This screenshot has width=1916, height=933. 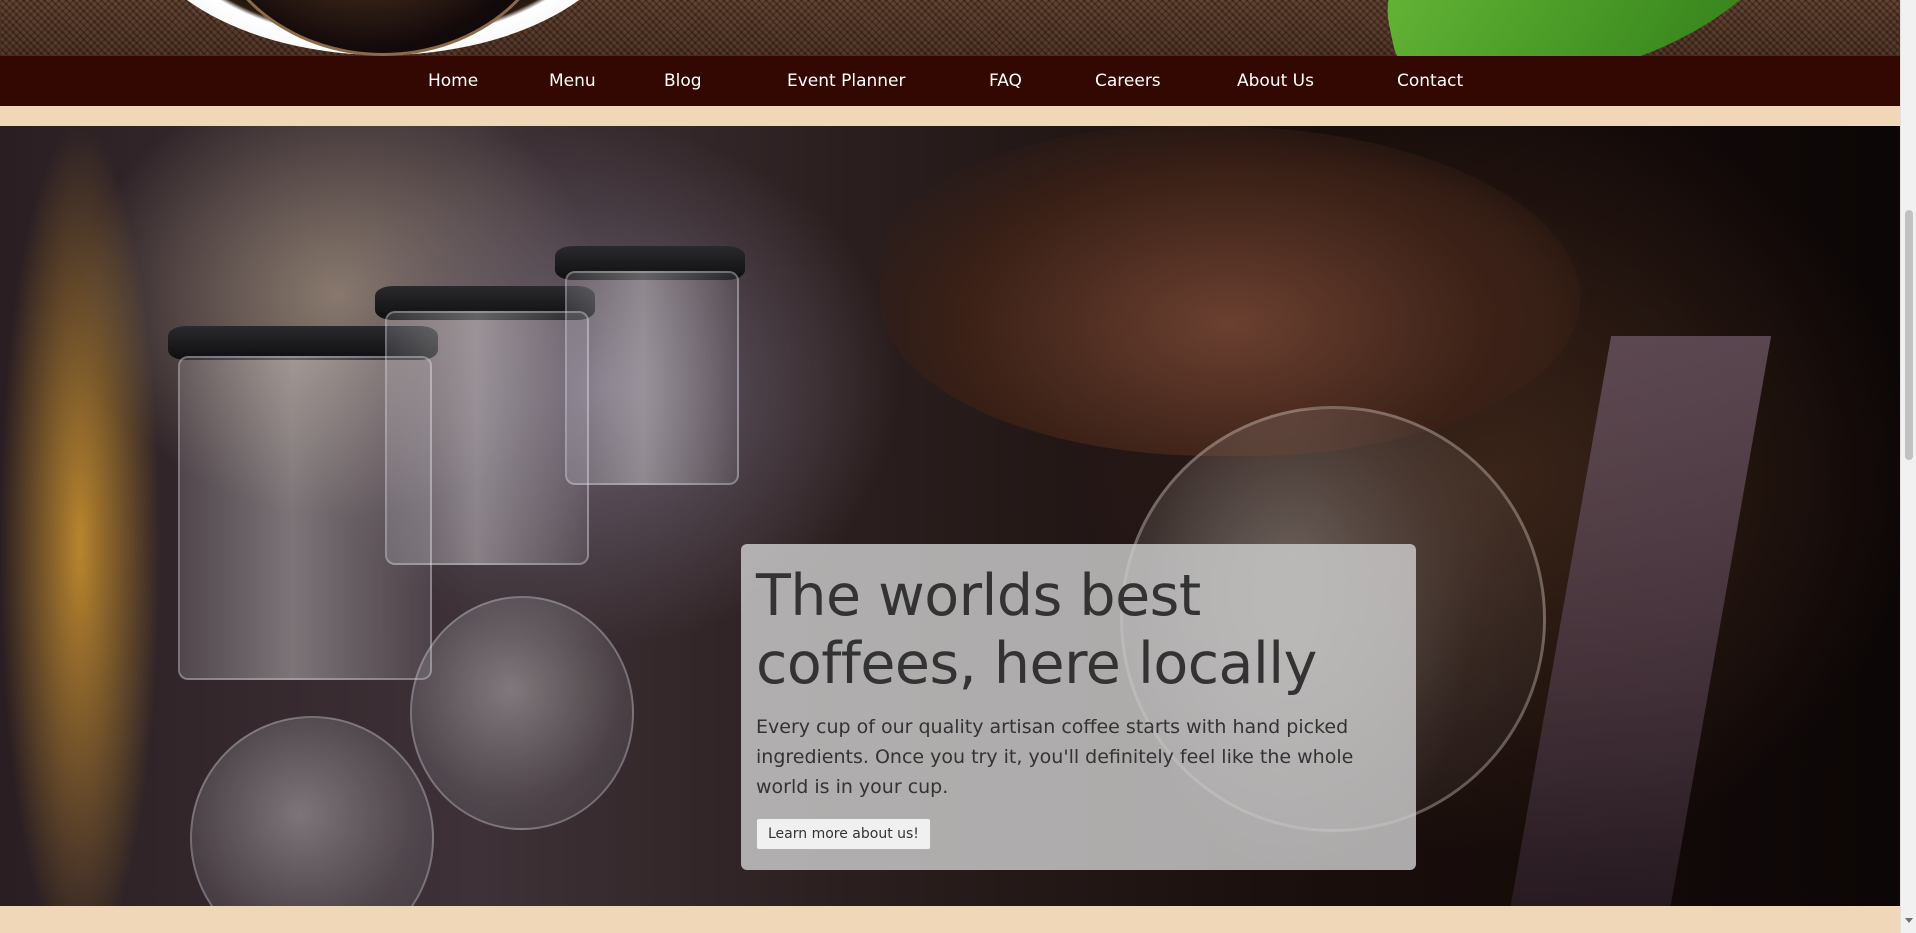 I want to click on coffee-leaf-image, so click(x=1590, y=28).